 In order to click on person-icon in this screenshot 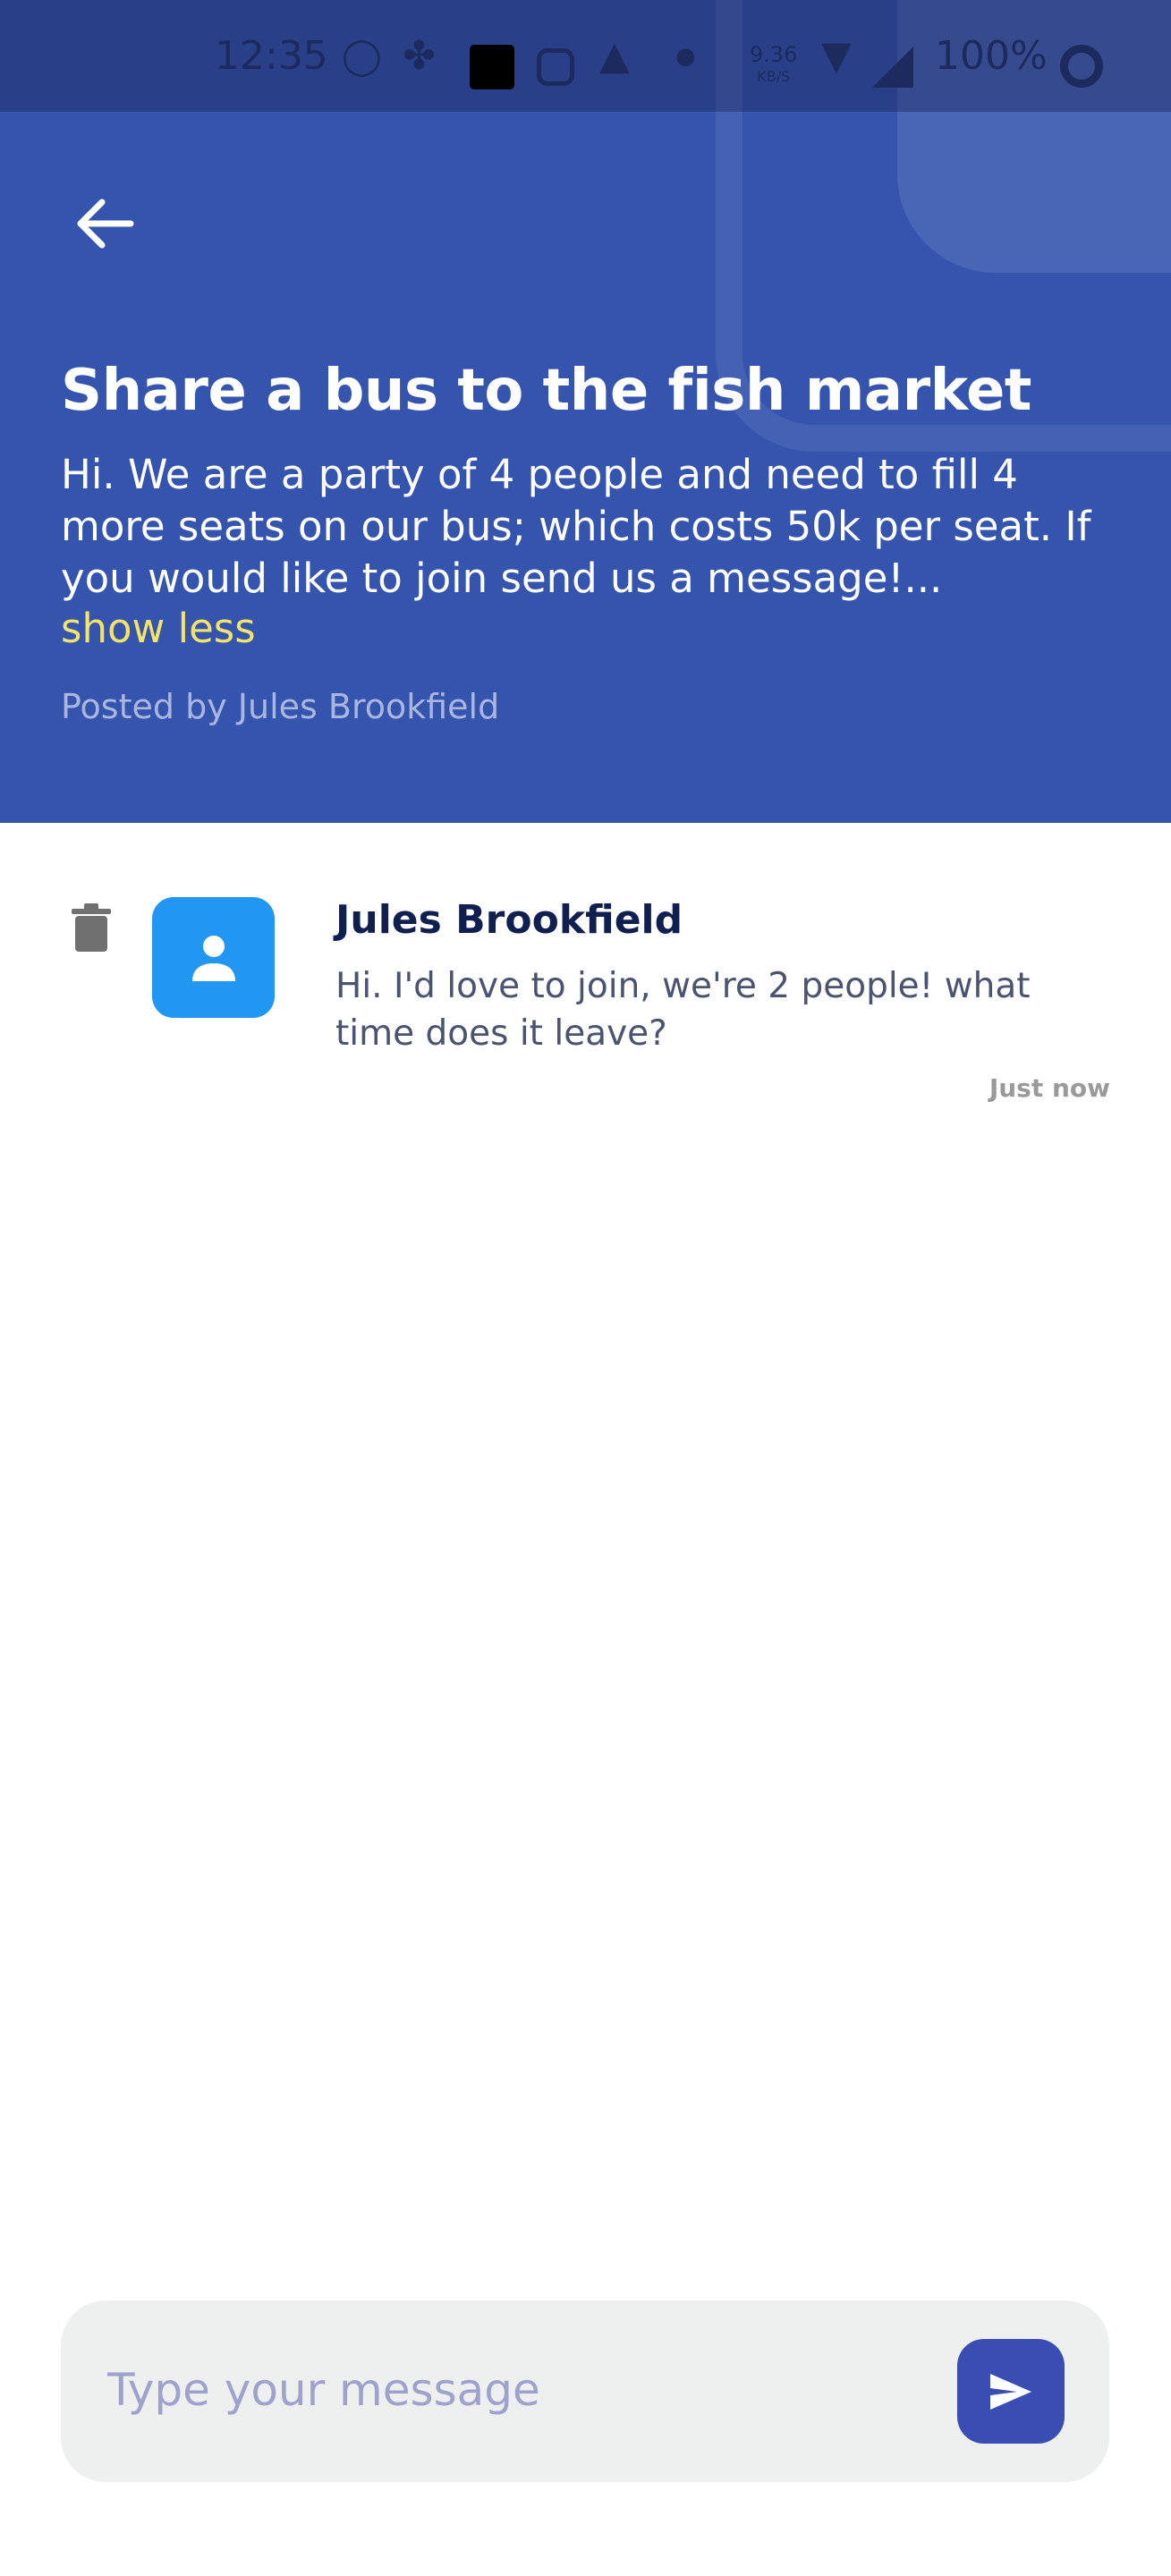, I will do `click(213, 958)`.